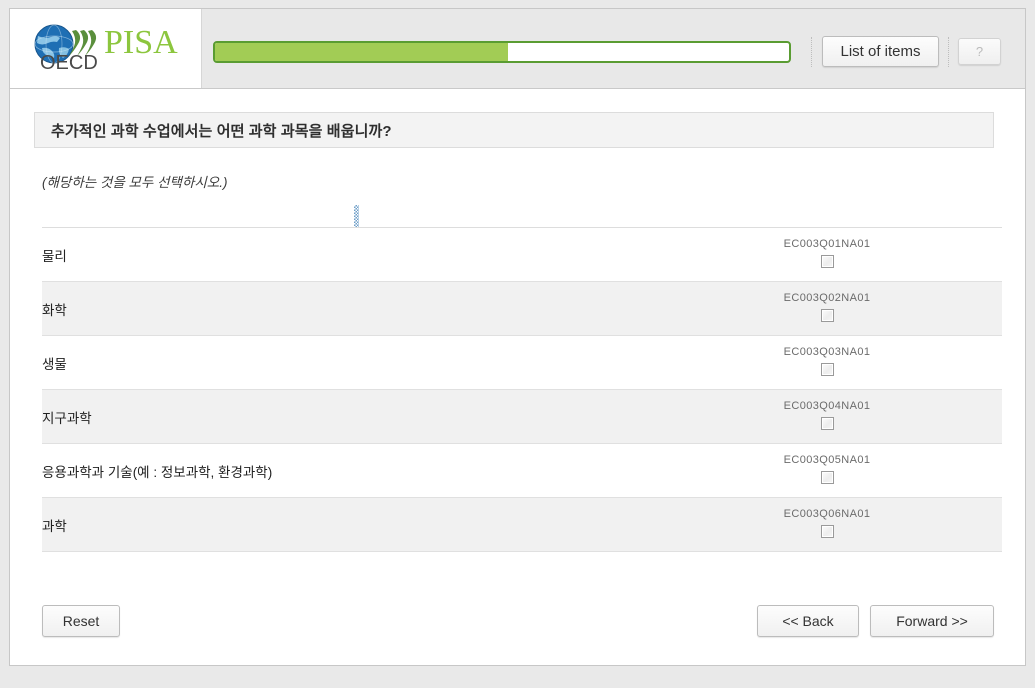  I want to click on logo-panel: PISA OECD, so click(106, 48).